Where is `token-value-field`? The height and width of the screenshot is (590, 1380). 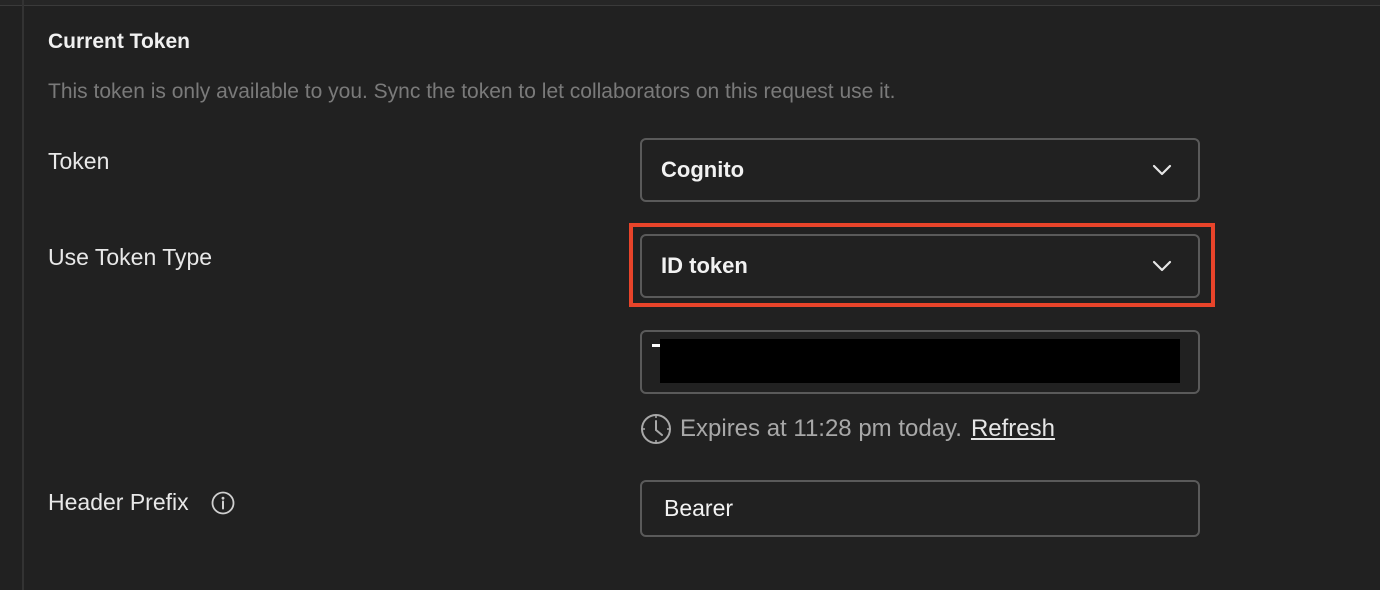
token-value-field is located at coordinates (920, 362).